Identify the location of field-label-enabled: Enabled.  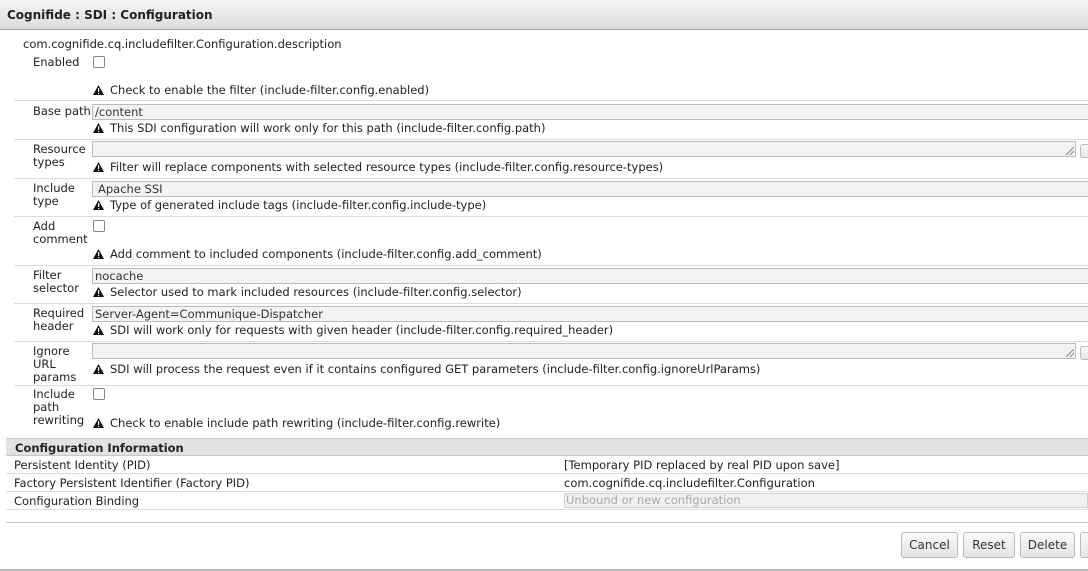
(56, 62).